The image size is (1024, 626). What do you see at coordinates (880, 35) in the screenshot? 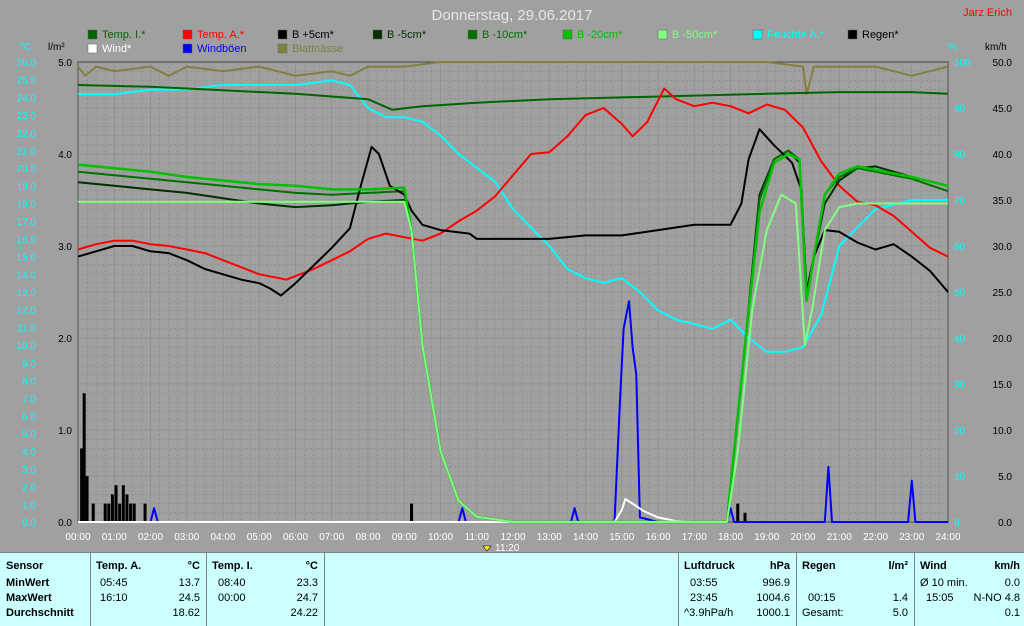
I see `legend-label: Regen*` at bounding box center [880, 35].